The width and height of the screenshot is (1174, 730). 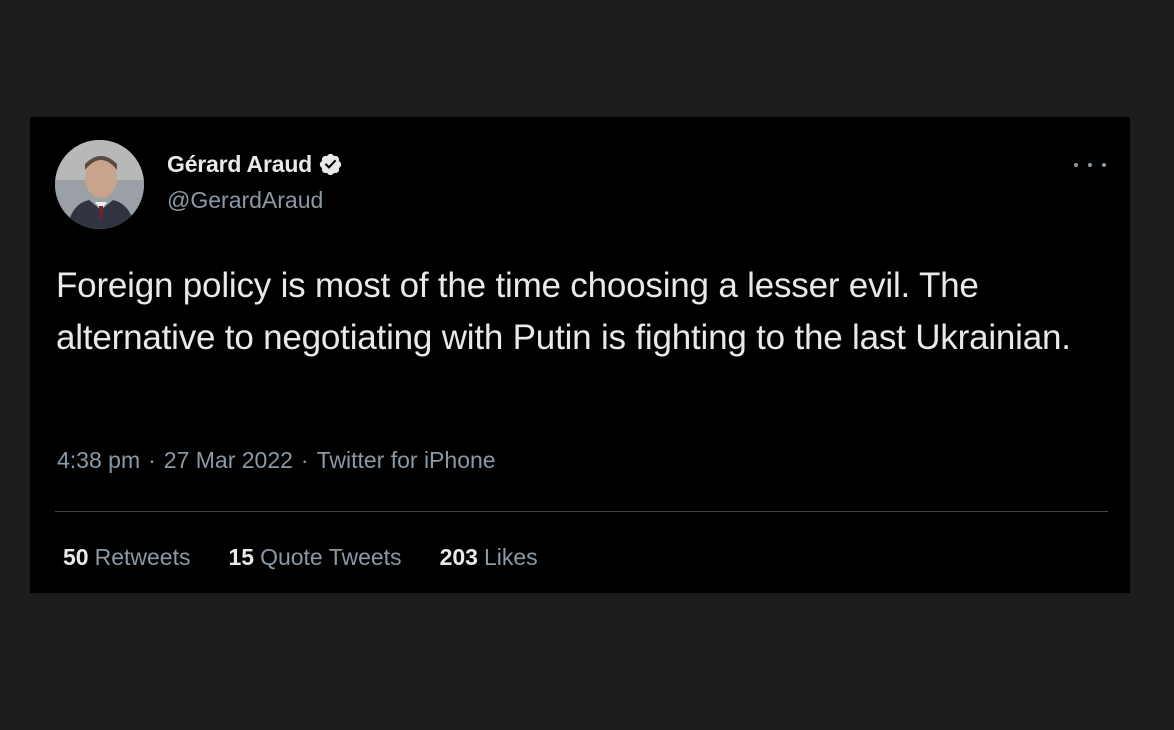 I want to click on quote-tweets-stat: 15 Quote Tweets, so click(x=314, y=557).